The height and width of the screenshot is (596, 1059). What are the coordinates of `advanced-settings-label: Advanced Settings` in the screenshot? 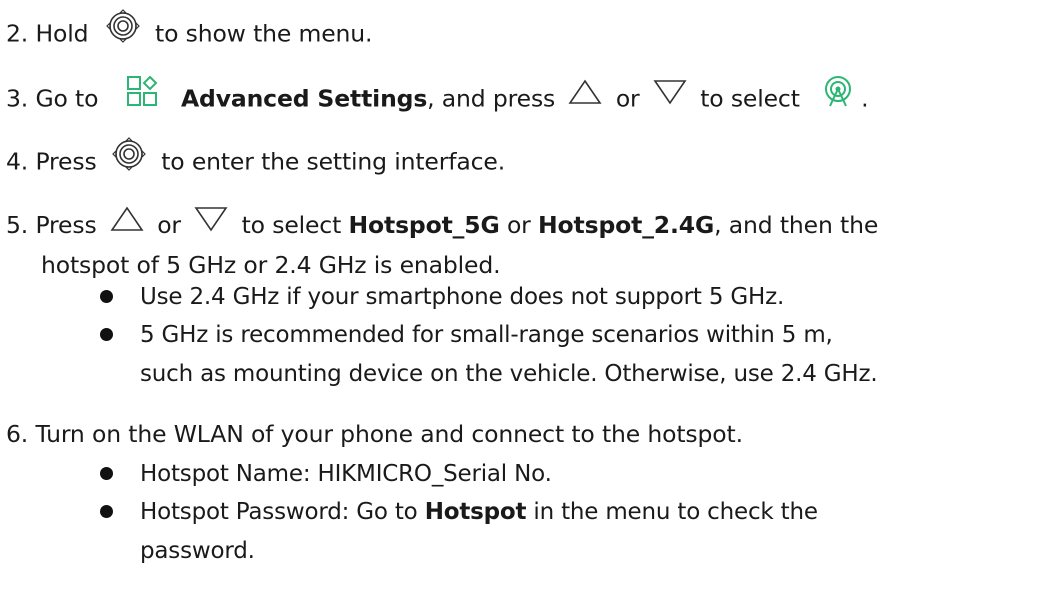 It's located at (304, 98).